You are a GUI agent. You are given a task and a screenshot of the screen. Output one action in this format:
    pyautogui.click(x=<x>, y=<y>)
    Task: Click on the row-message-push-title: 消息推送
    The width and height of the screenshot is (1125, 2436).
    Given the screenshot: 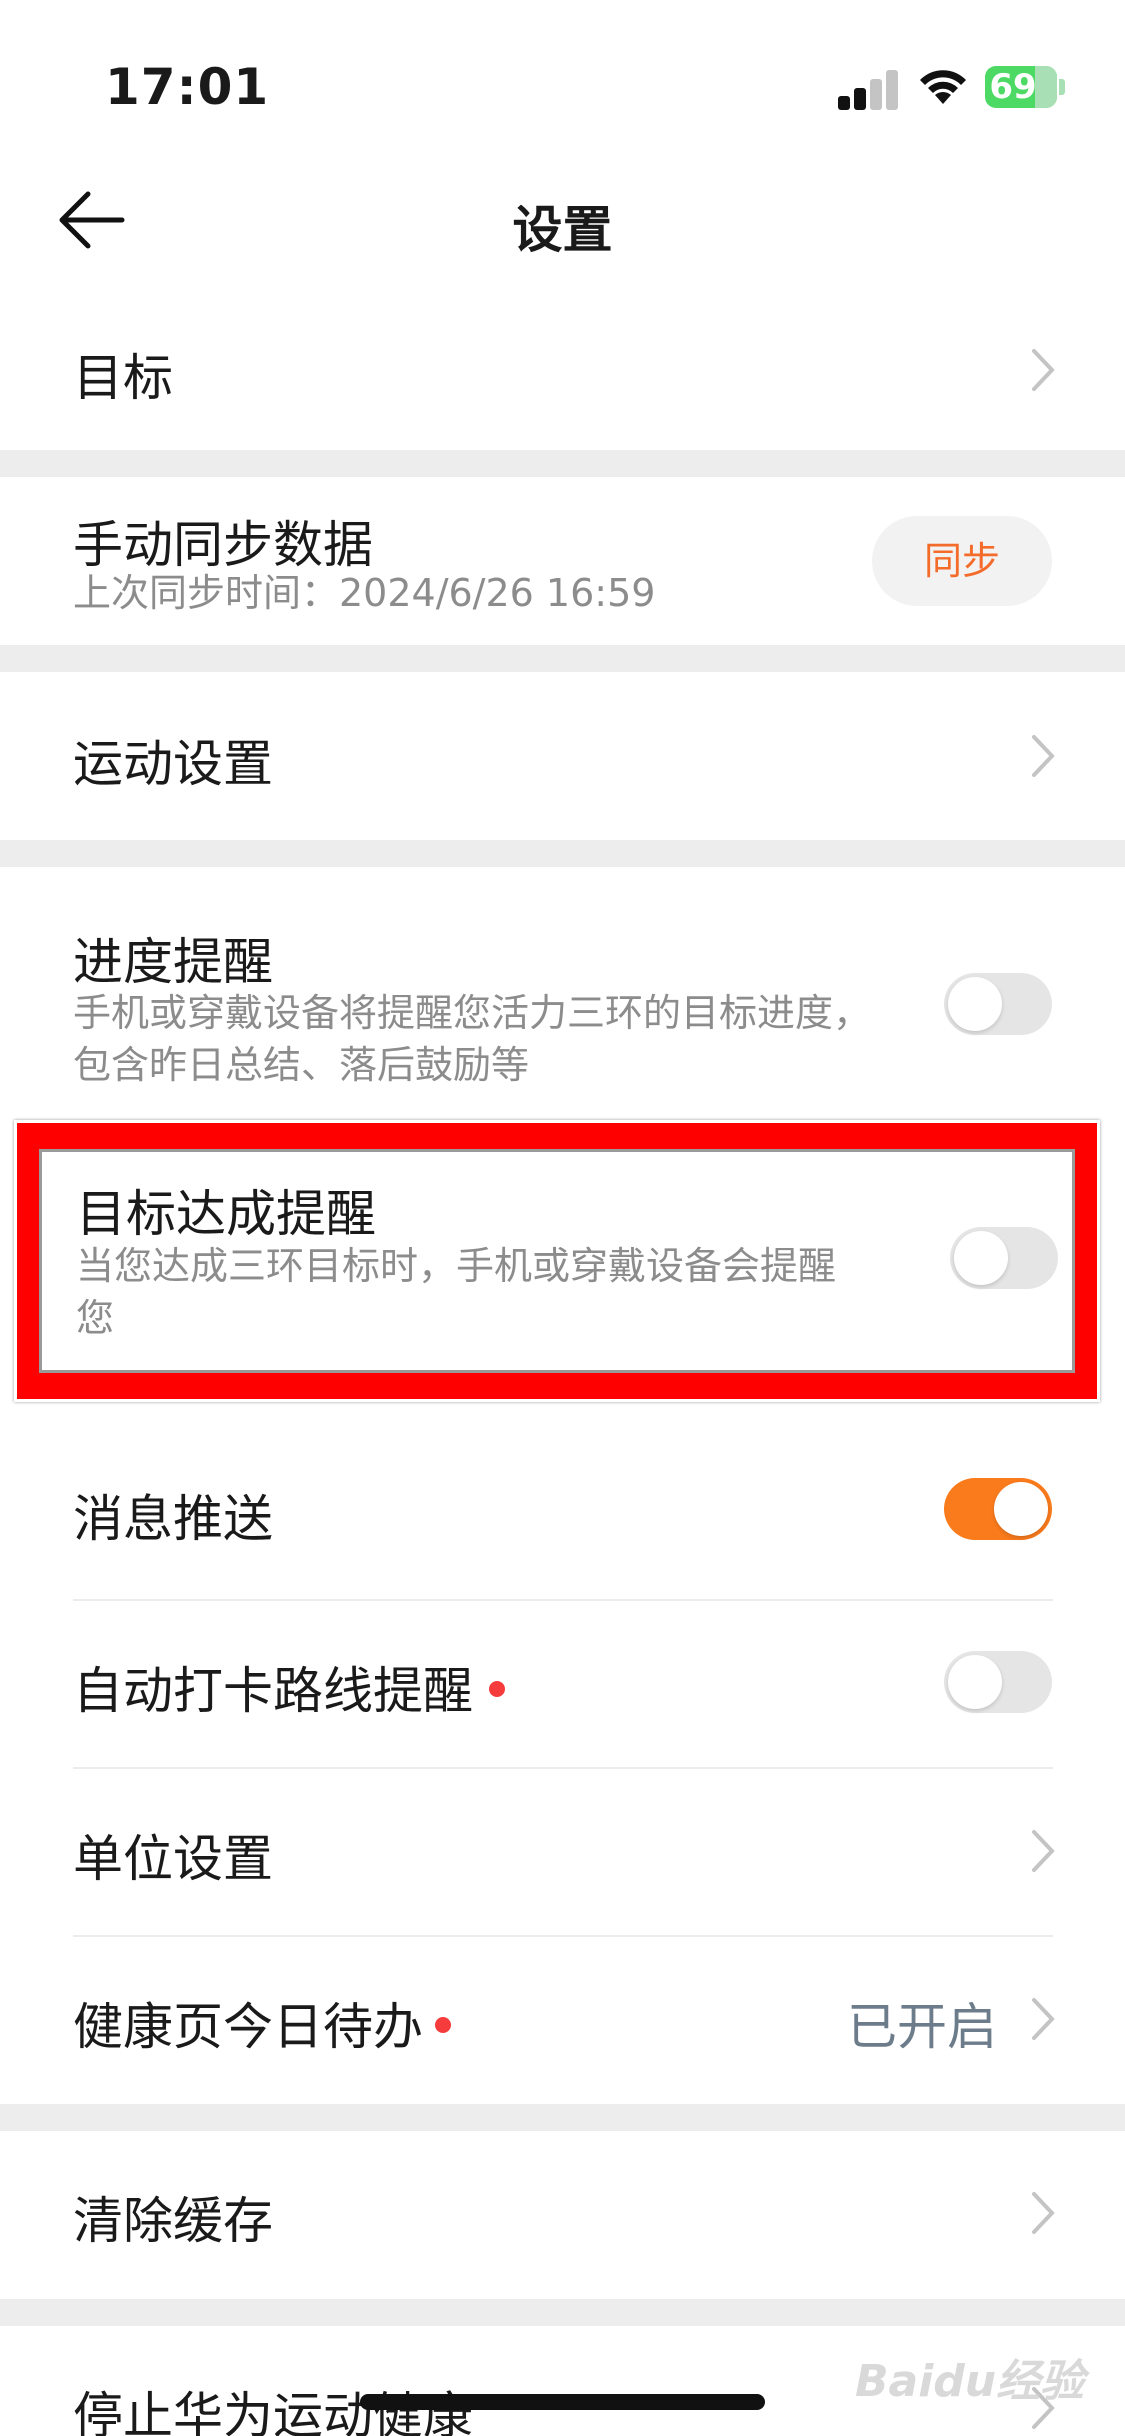 What is the action you would take?
    pyautogui.click(x=173, y=1519)
    